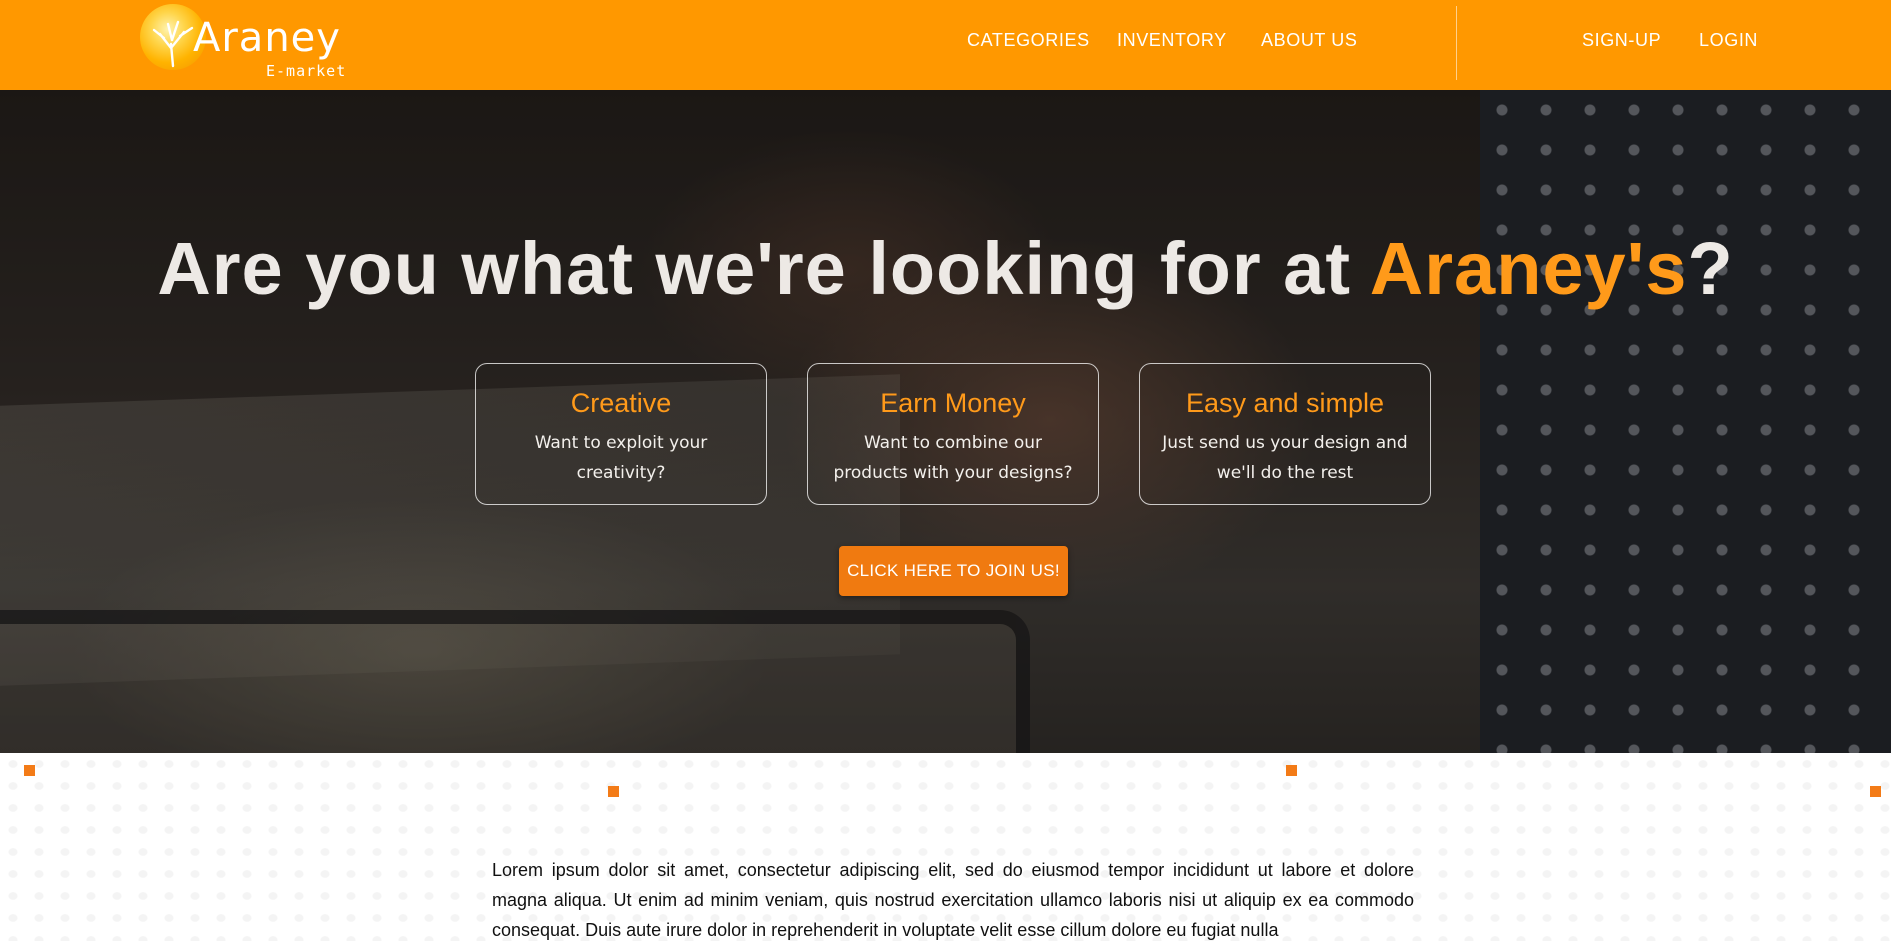  What do you see at coordinates (1728, 40) in the screenshot?
I see `nav-login: LOGIN` at bounding box center [1728, 40].